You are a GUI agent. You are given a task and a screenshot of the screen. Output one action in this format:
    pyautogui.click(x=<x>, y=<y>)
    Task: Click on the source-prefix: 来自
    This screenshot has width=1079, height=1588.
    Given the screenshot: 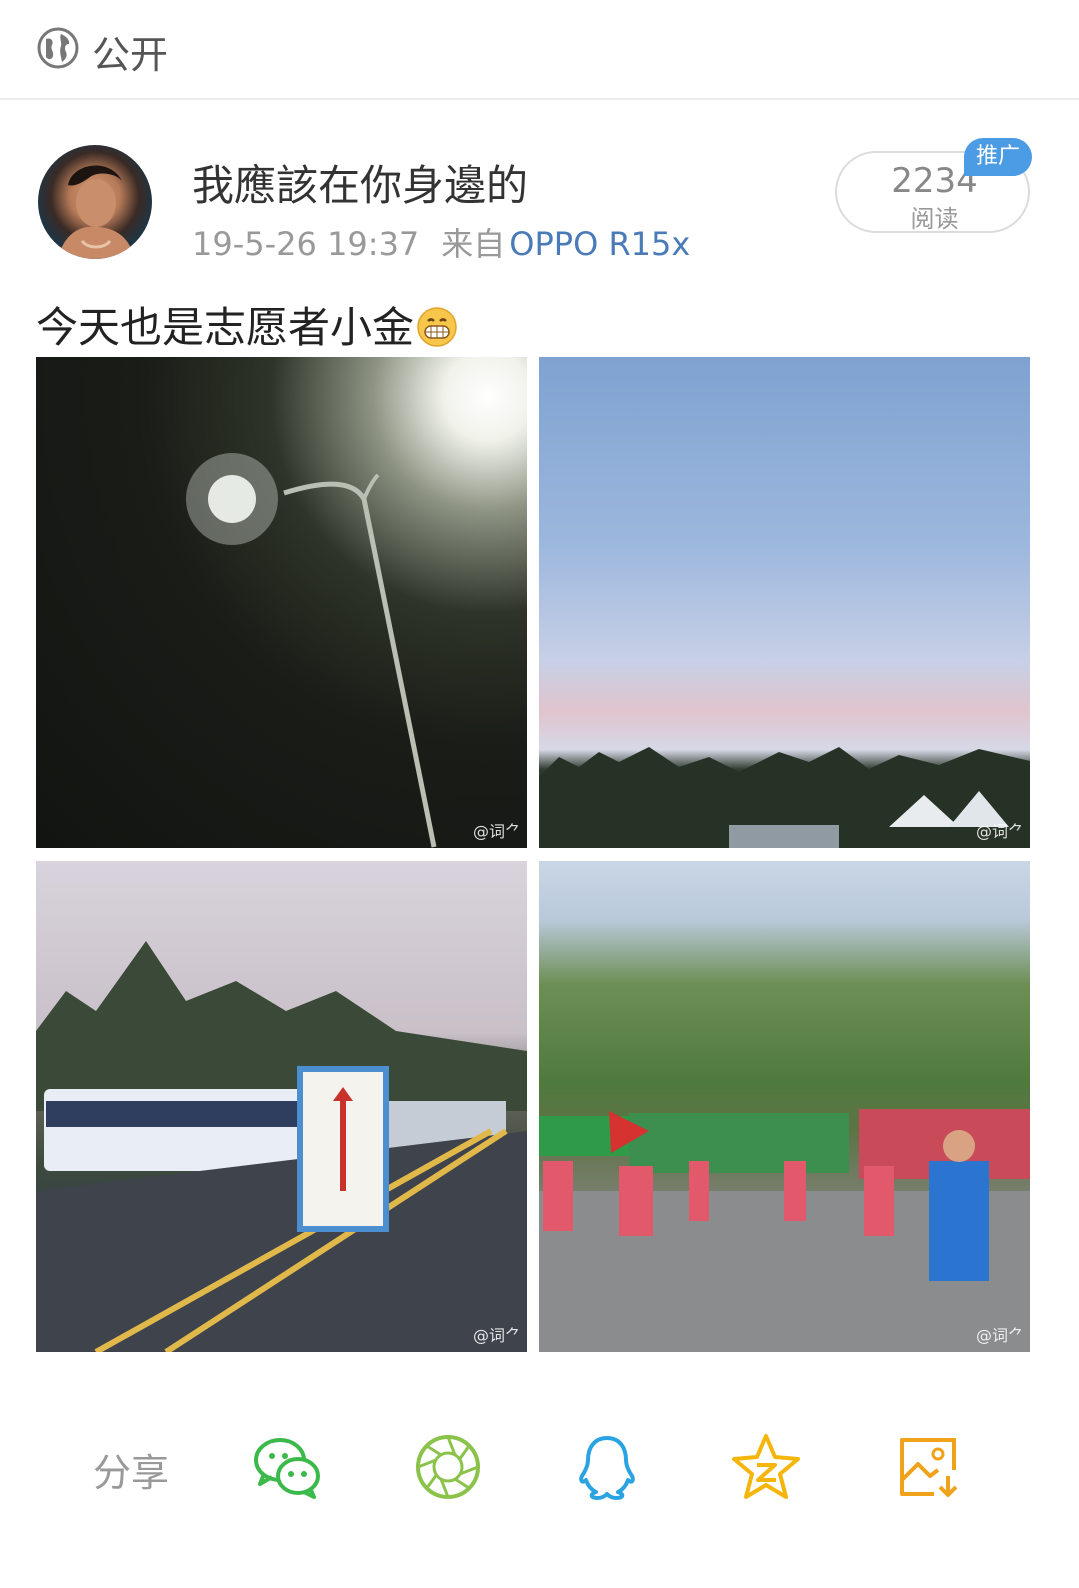 What is the action you would take?
    pyautogui.click(x=473, y=244)
    